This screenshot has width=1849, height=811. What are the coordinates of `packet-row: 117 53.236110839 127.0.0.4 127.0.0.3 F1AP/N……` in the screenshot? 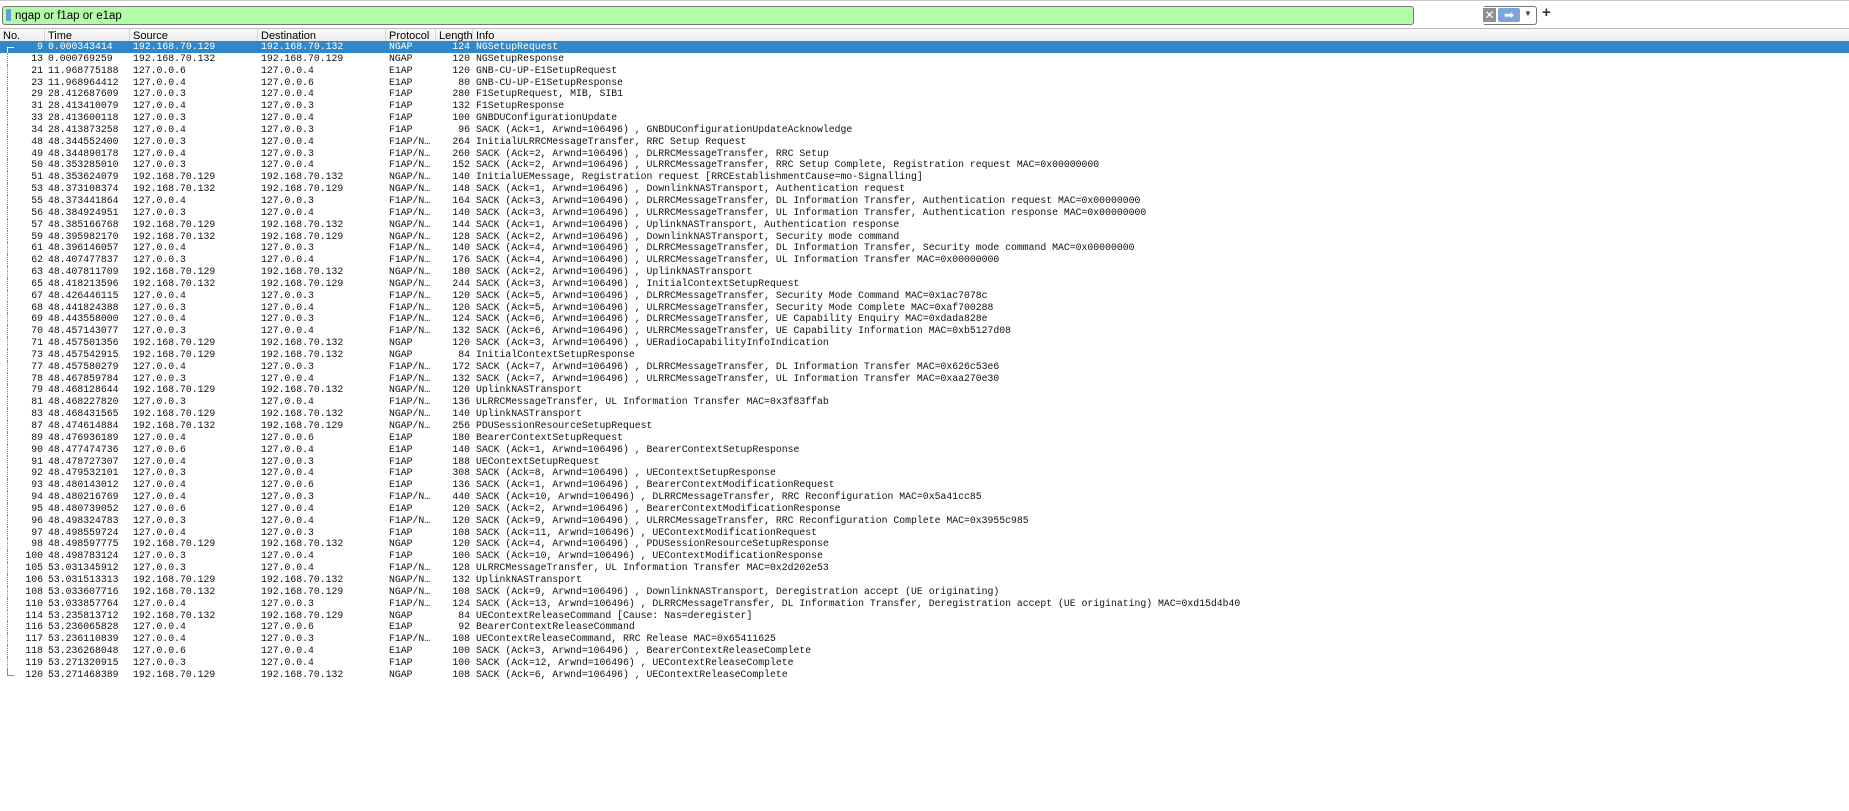 It's located at (924, 639).